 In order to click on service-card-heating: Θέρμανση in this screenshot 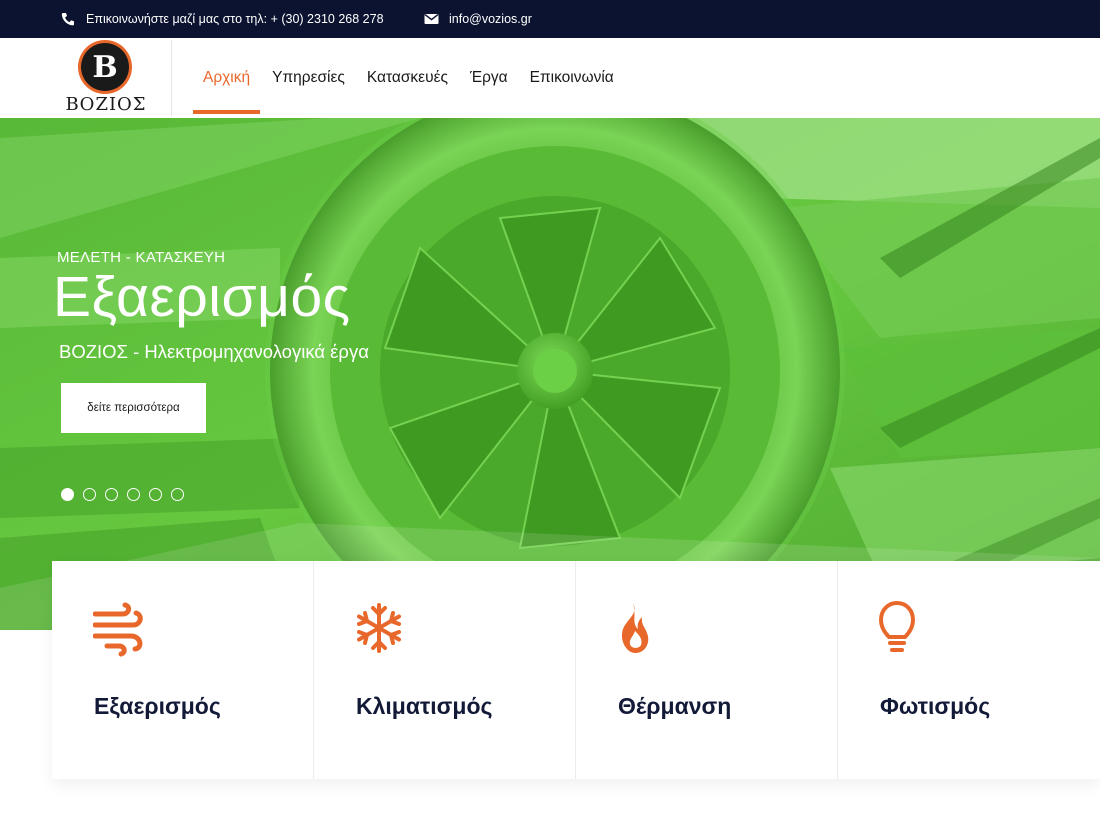, I will do `click(707, 670)`.